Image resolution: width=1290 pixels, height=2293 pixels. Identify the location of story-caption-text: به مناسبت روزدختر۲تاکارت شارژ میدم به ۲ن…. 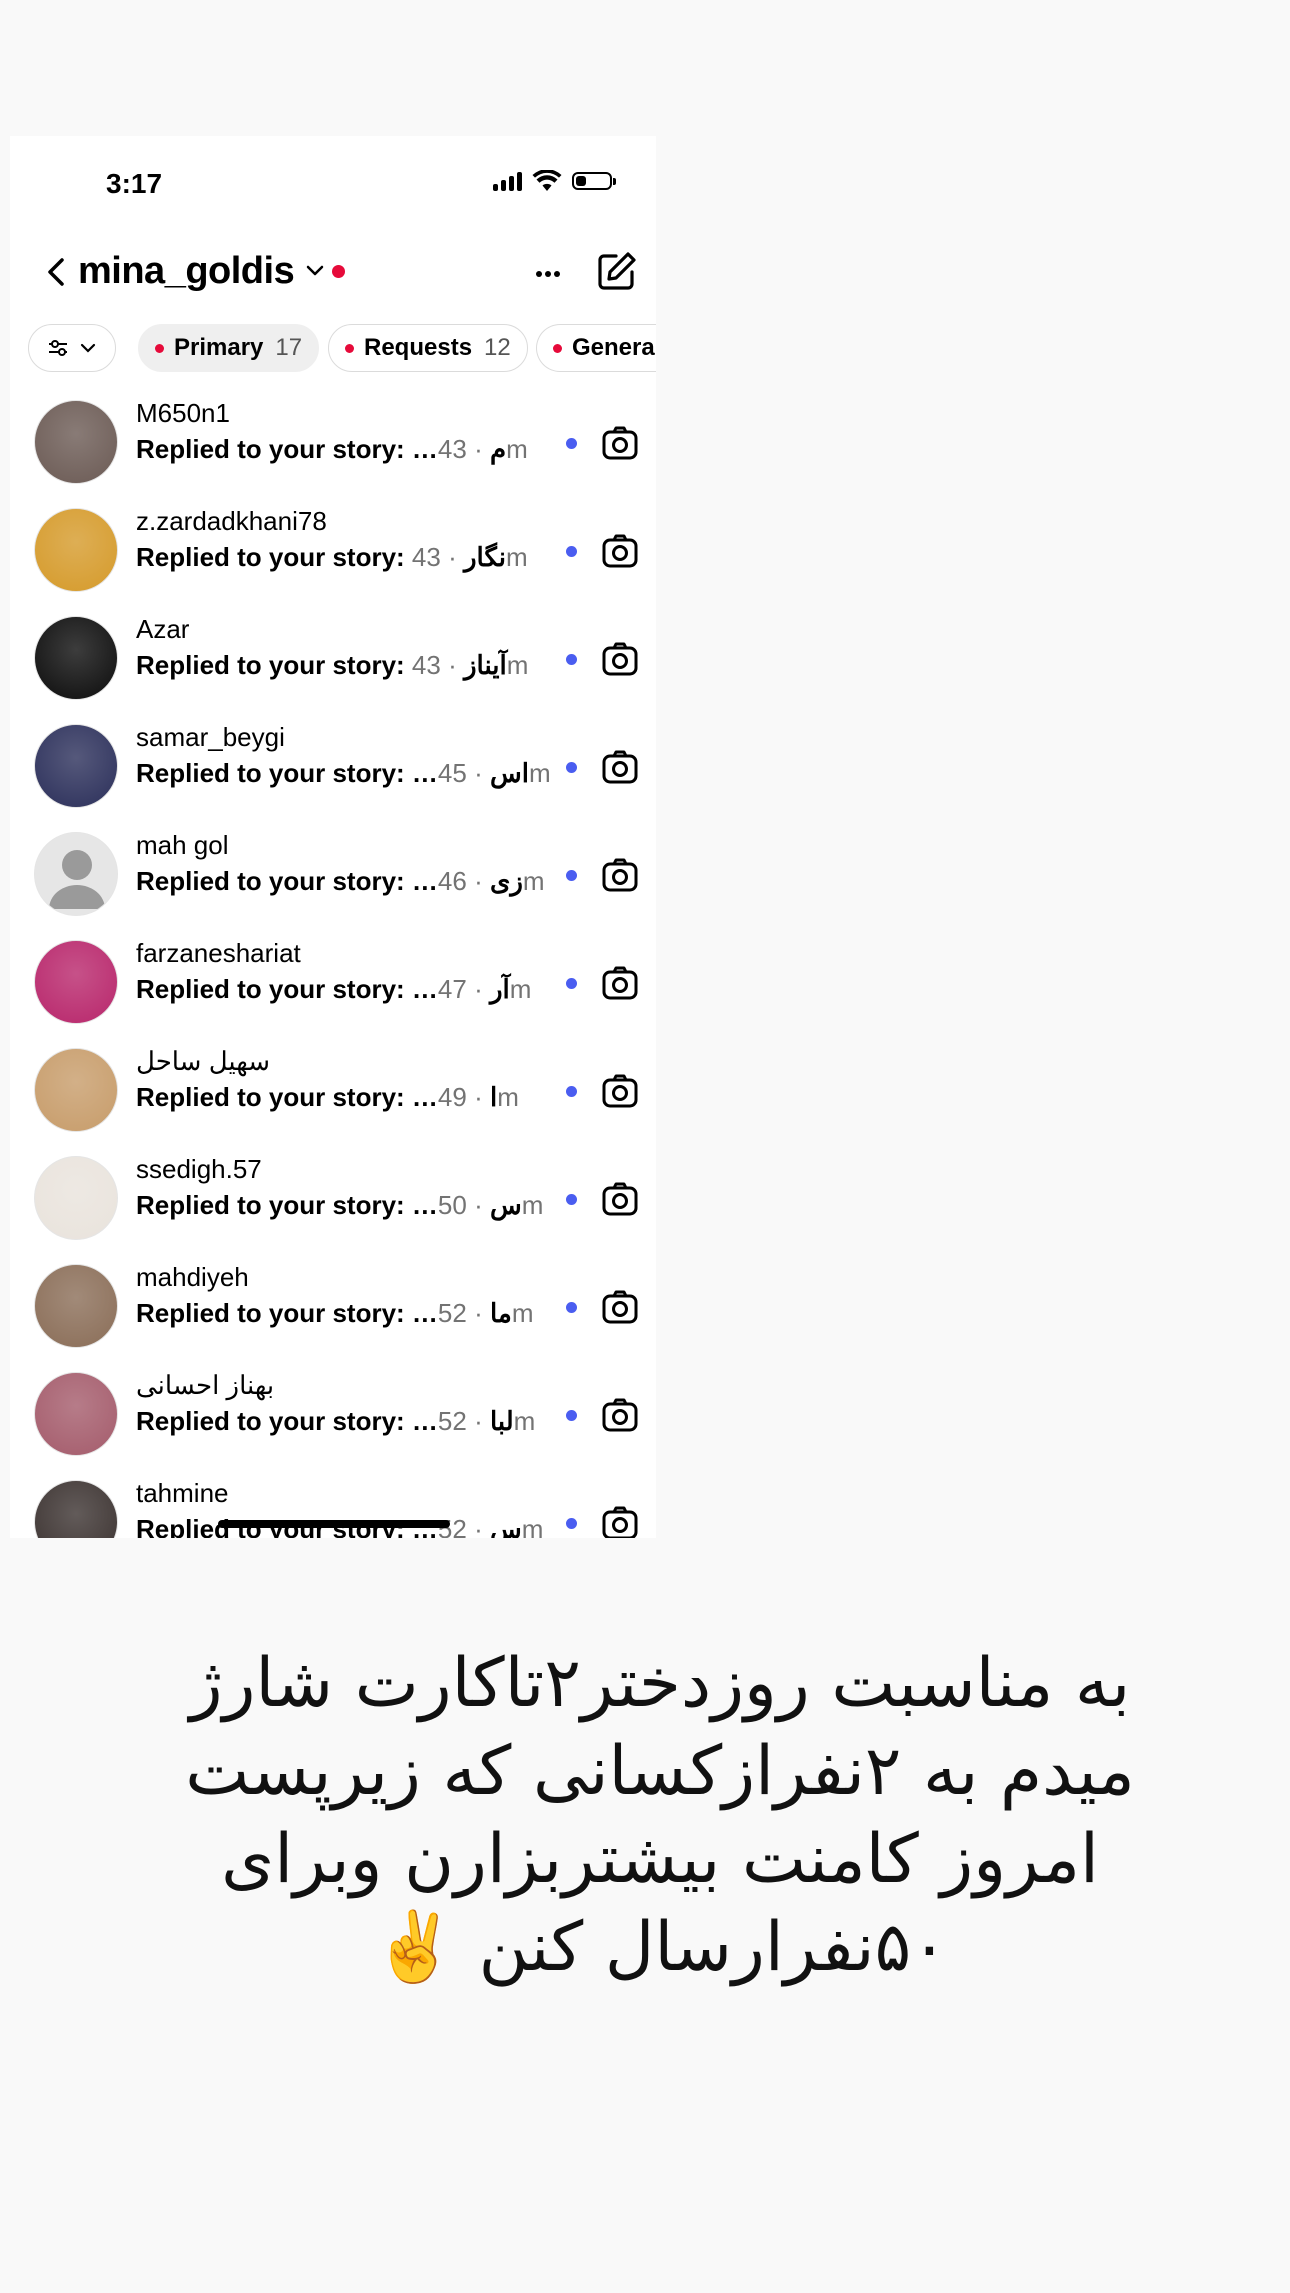
(660, 1815).